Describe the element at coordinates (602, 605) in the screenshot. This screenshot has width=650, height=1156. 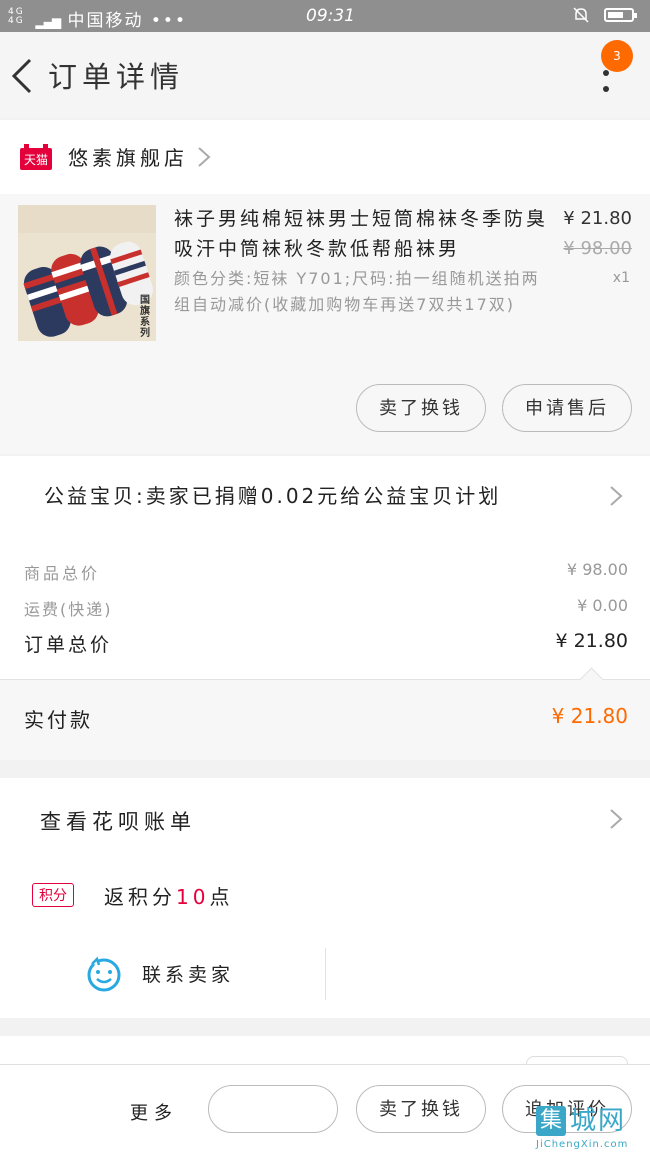
I see `shipping-value: ¥ 0.00` at that location.